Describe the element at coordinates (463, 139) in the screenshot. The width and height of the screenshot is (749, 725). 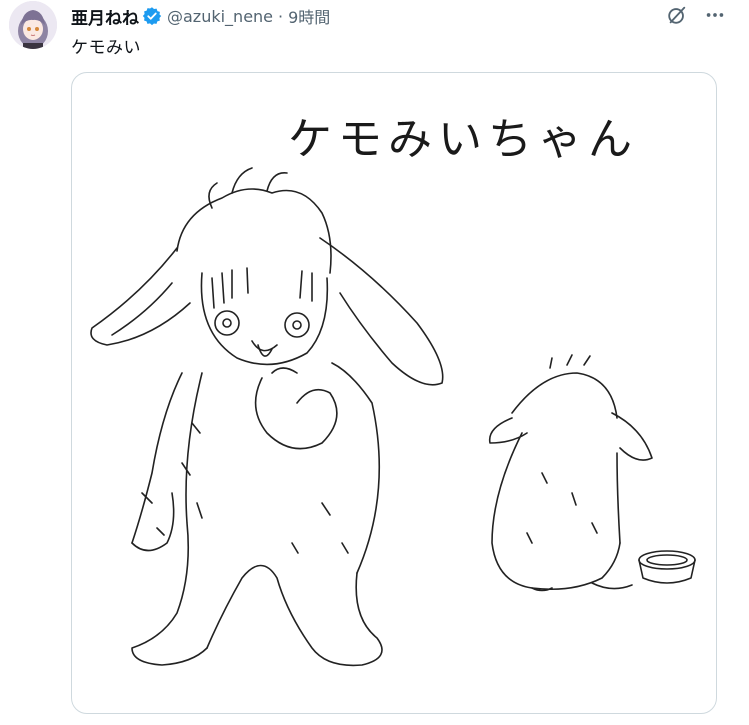
I see `illustration-caption: ケモみいちゃん` at that location.